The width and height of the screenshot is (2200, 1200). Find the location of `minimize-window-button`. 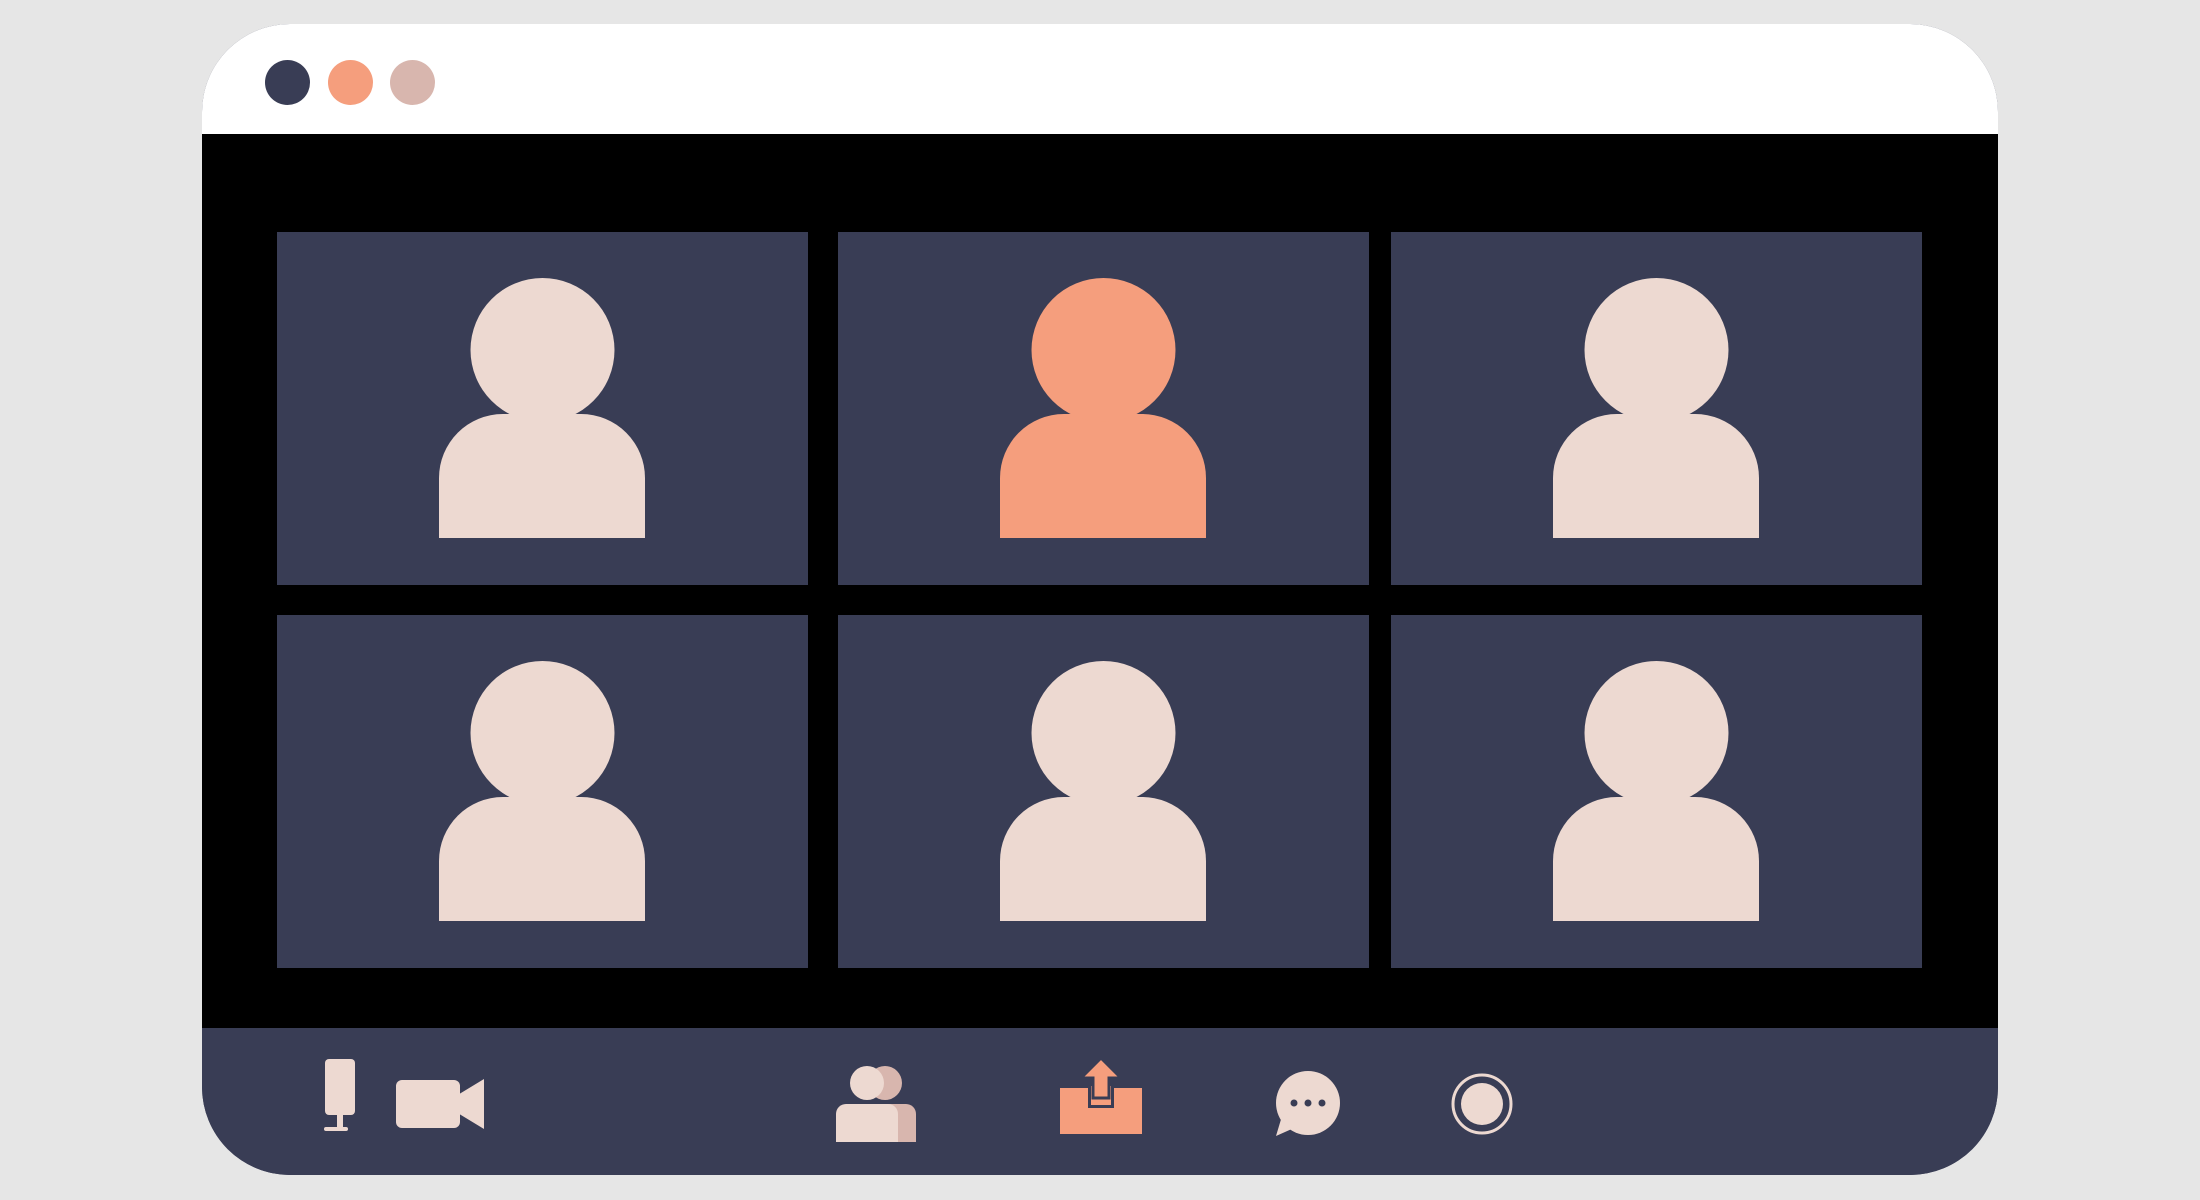

minimize-window-button is located at coordinates (350, 82).